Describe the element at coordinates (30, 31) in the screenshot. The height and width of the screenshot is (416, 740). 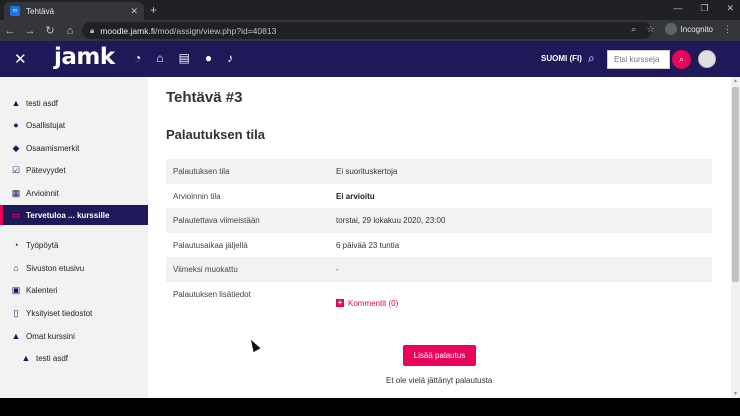
I see `forward-icon: →` at that location.